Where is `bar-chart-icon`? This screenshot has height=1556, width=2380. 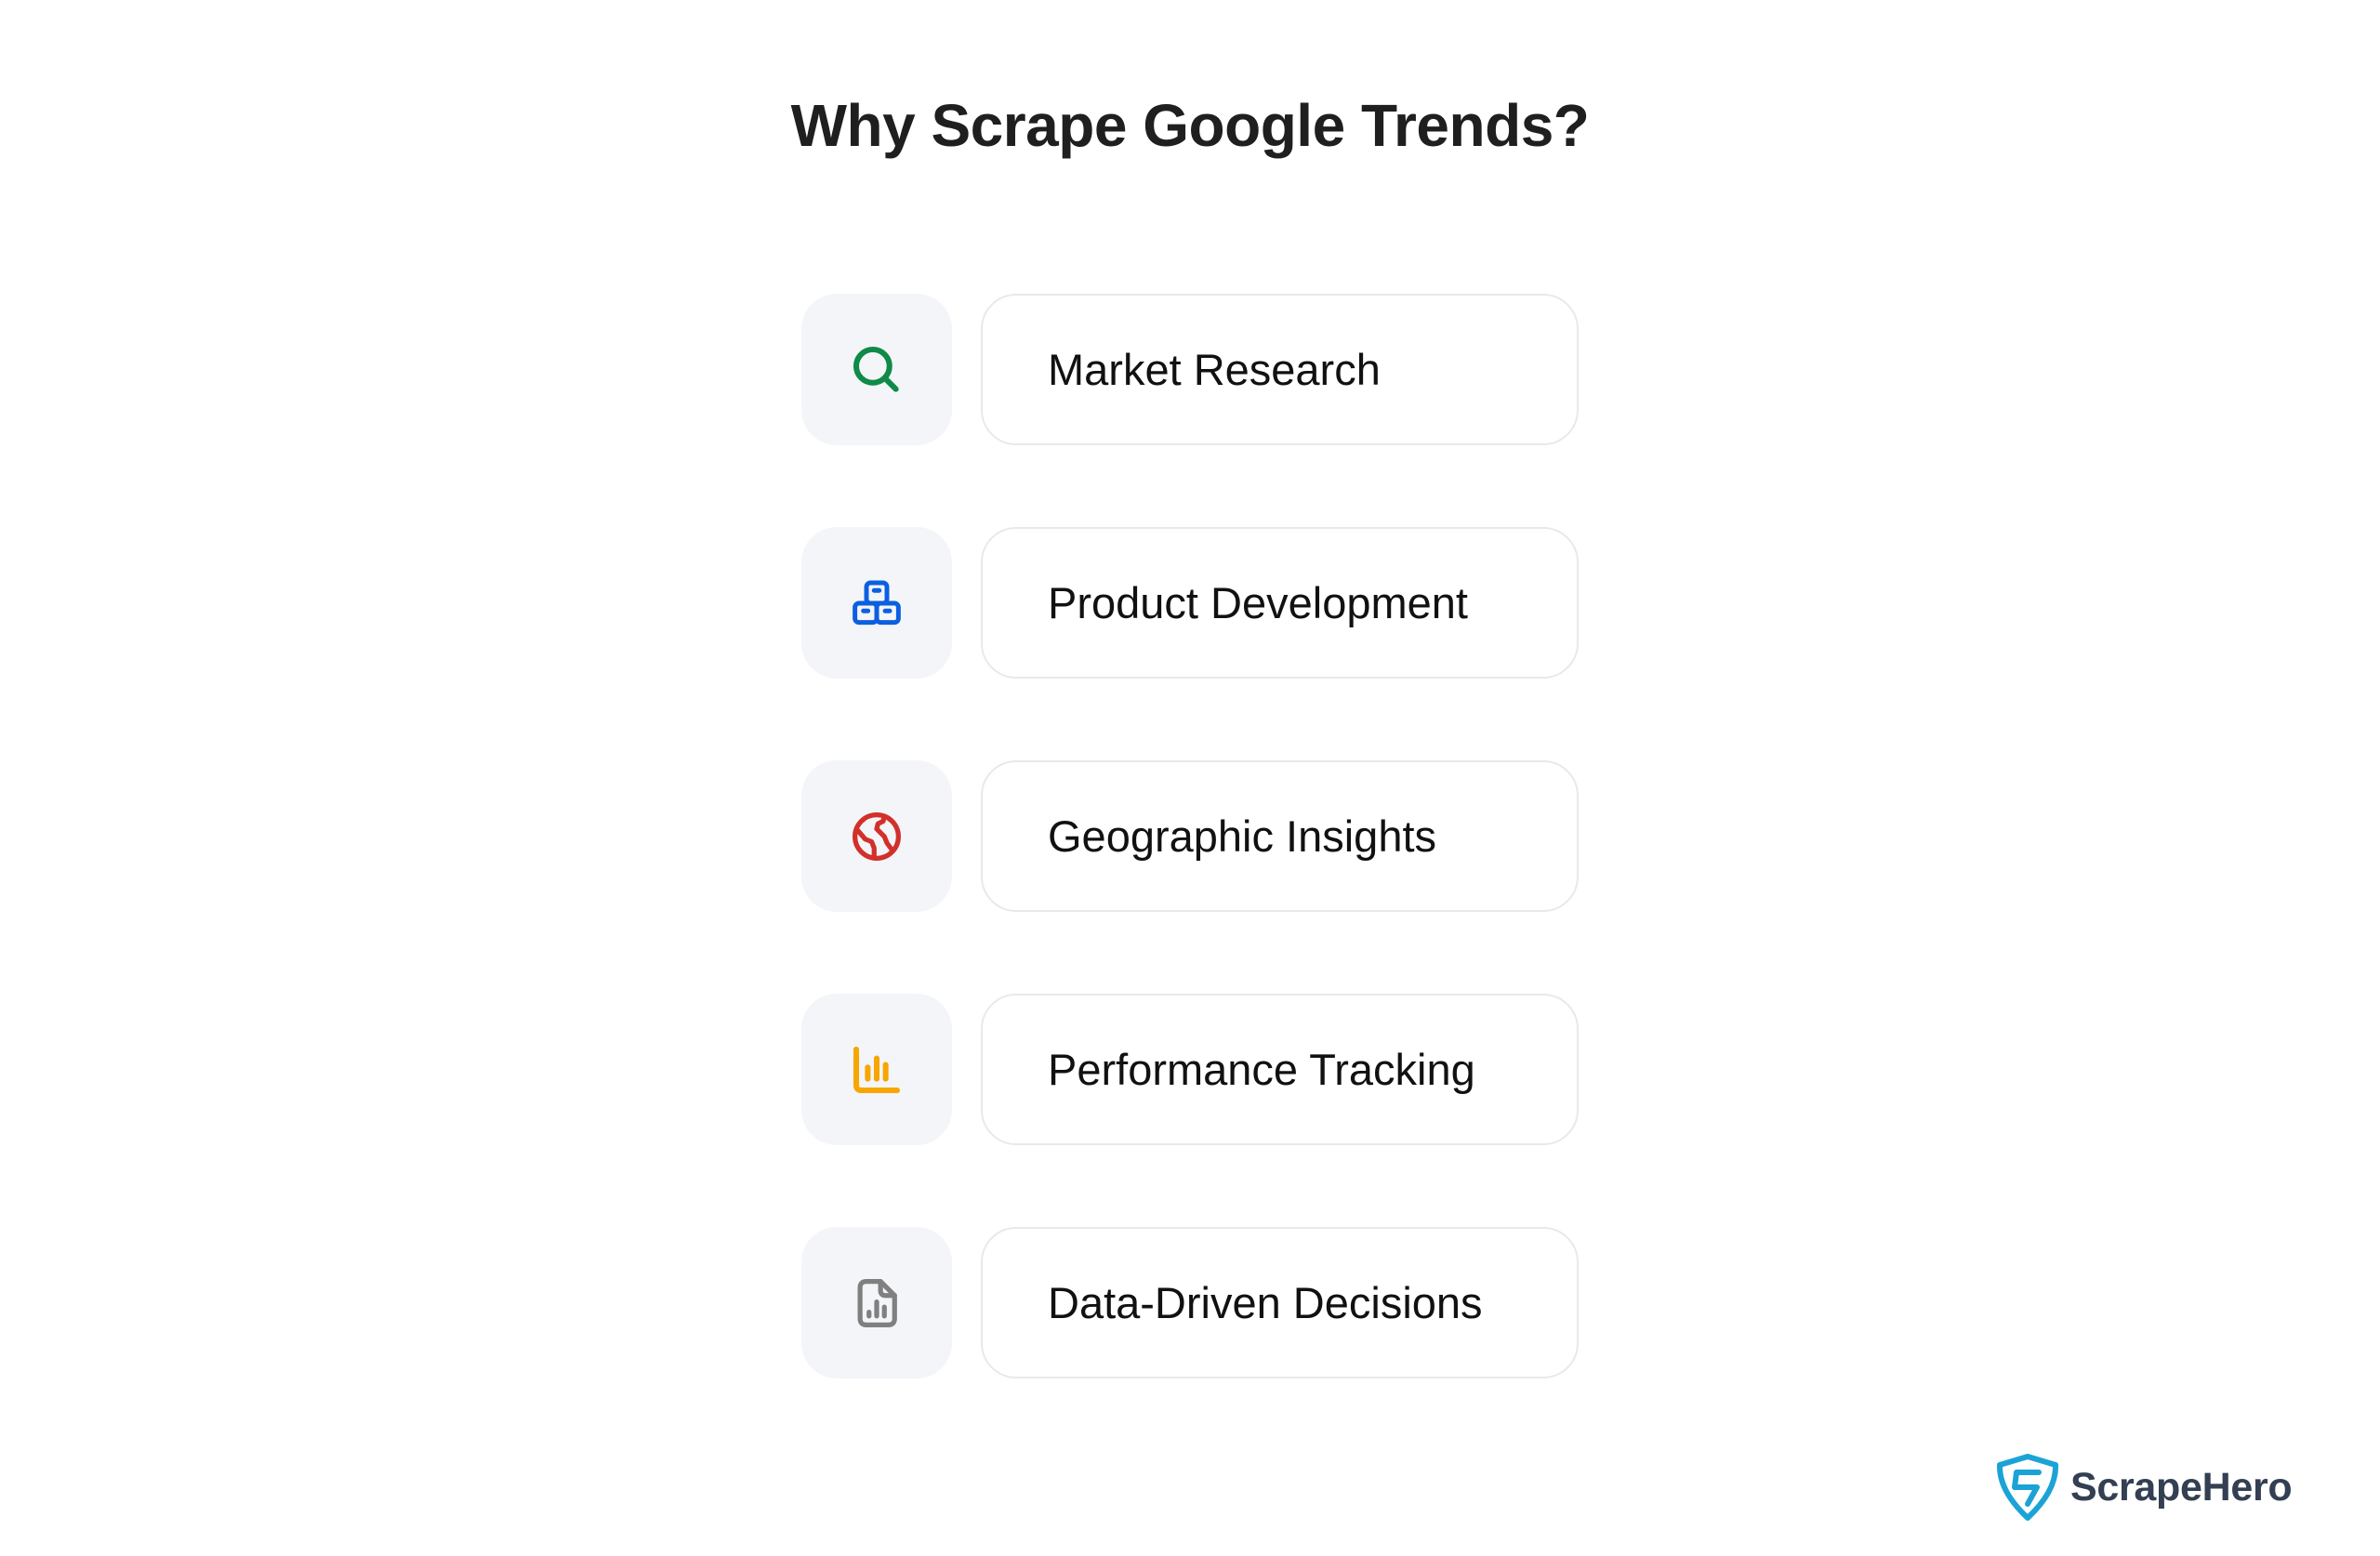 bar-chart-icon is located at coordinates (877, 1069).